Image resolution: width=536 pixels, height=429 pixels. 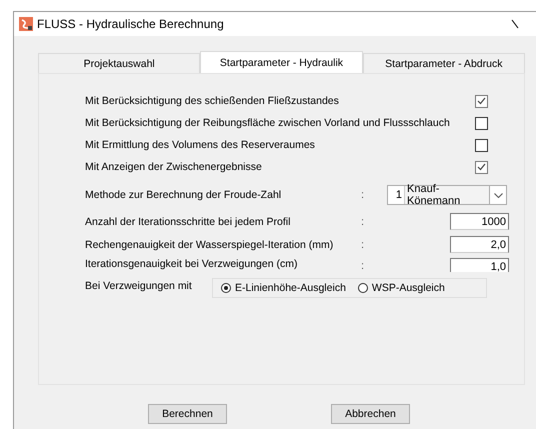 What do you see at coordinates (443, 63) in the screenshot?
I see `tab: Startparameter - Abdruck` at bounding box center [443, 63].